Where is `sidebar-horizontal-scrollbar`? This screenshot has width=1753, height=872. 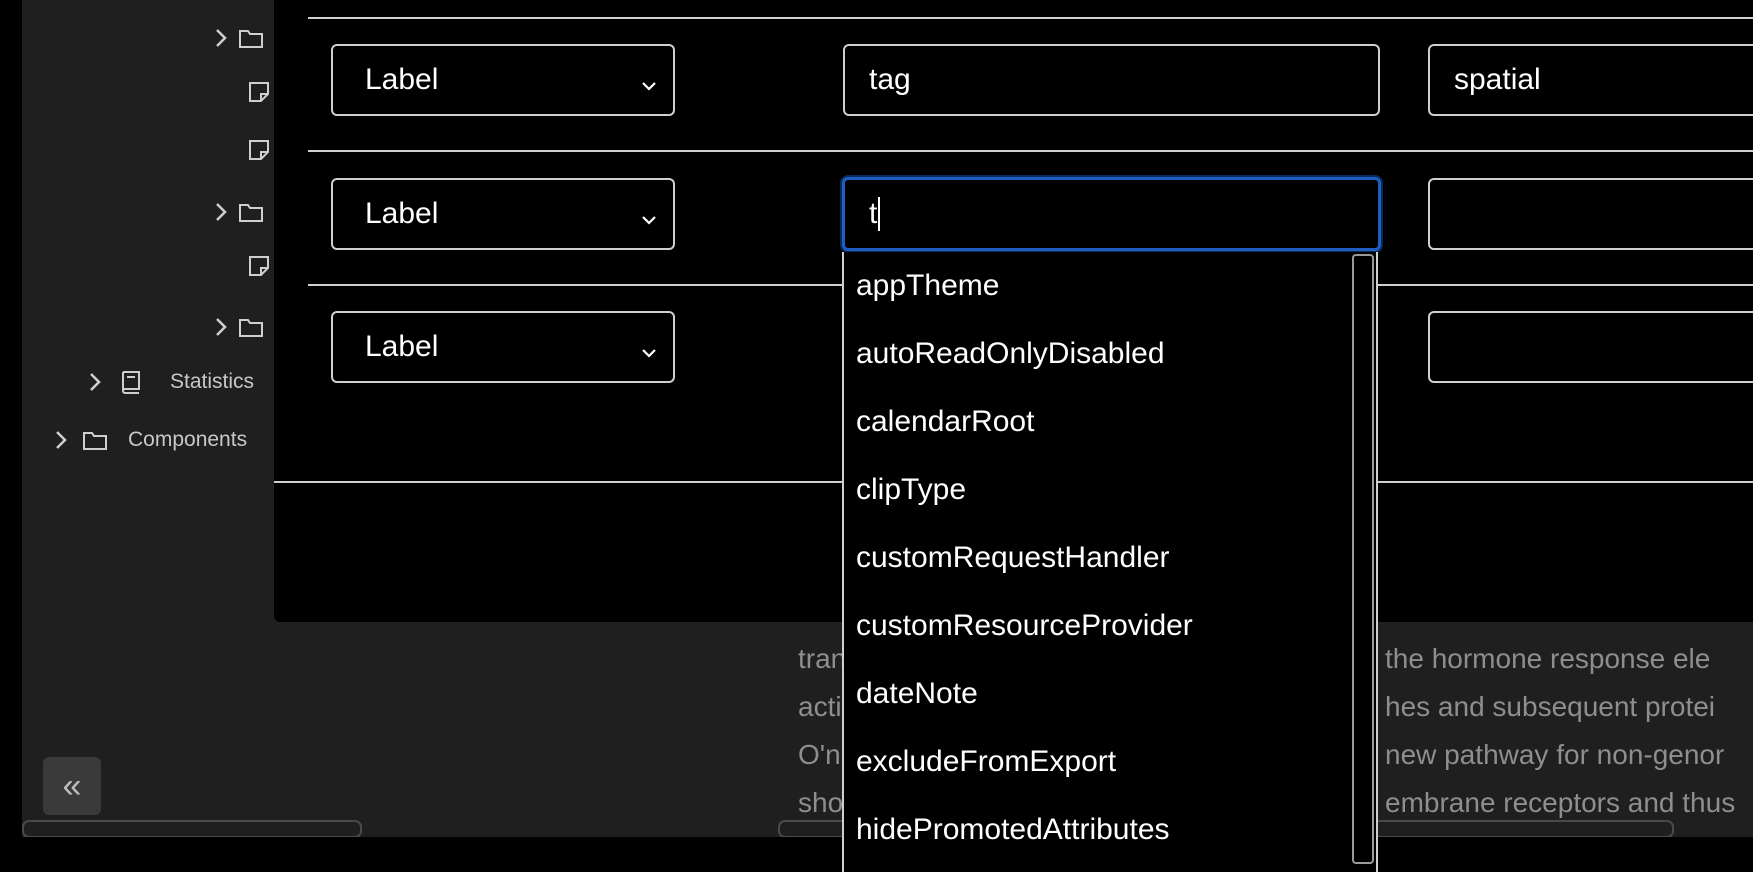 sidebar-horizontal-scrollbar is located at coordinates (192, 828).